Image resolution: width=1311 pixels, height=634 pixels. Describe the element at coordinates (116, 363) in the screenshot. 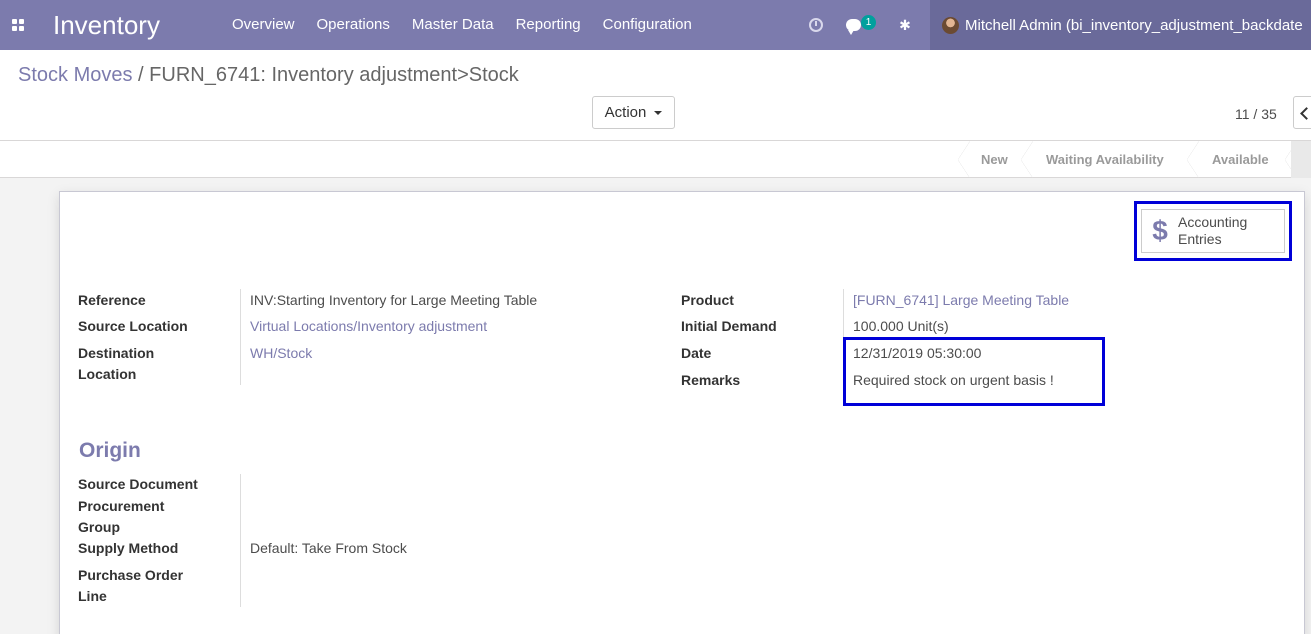

I see `destination-location-label: Destination Location` at that location.